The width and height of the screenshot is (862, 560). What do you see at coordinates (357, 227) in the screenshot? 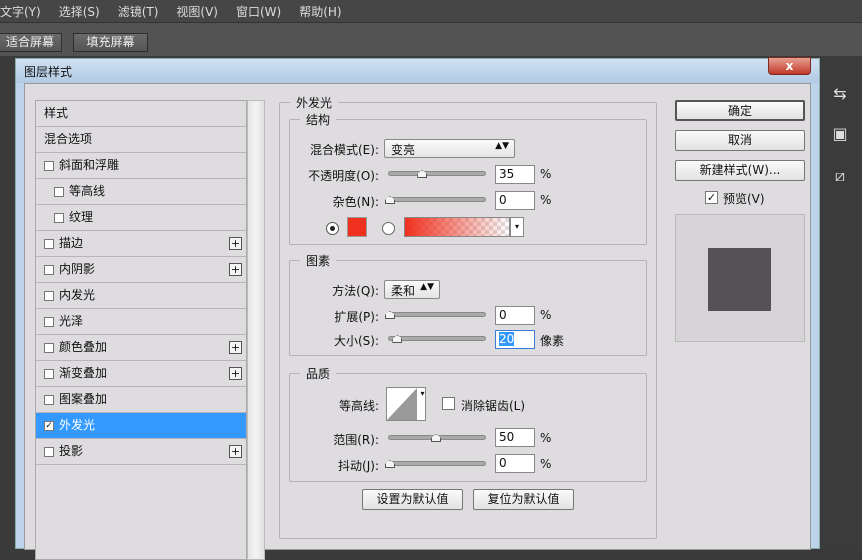
I see `glow-color-swatch` at bounding box center [357, 227].